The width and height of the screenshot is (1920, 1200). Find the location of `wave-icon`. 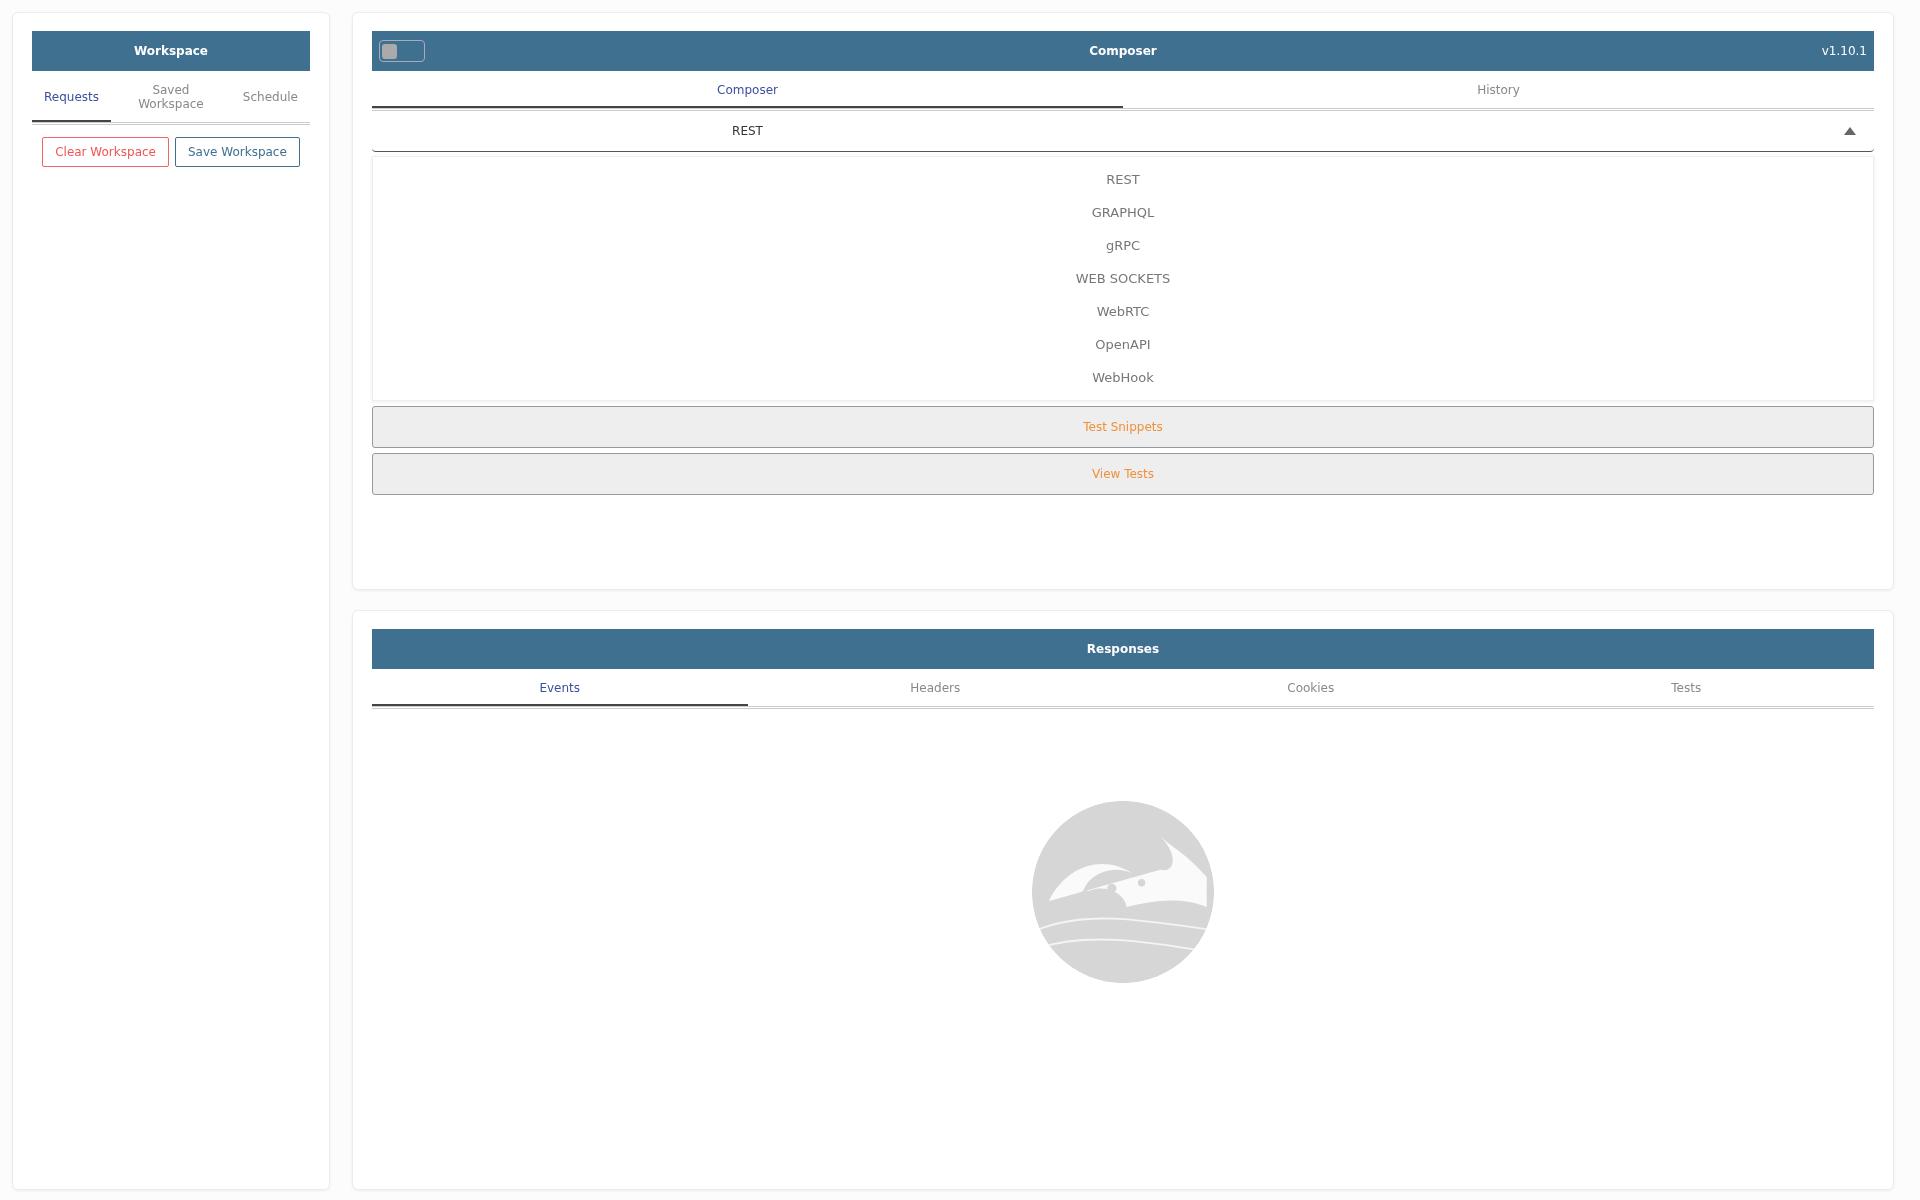

wave-icon is located at coordinates (1123, 892).